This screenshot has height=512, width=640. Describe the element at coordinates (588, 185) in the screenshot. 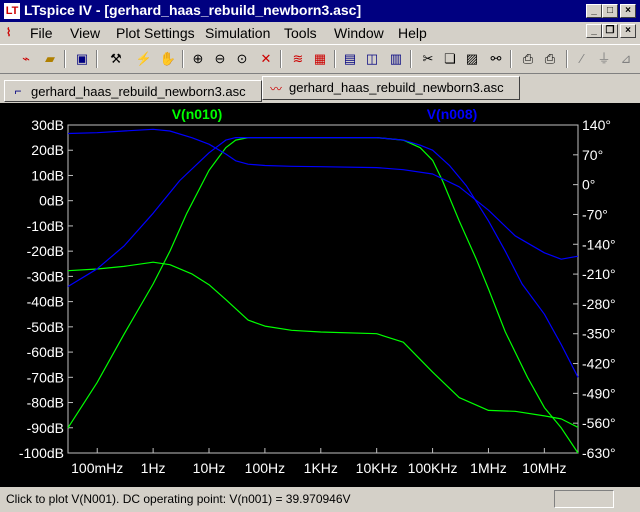

I see `y2-tick-label: 0°` at that location.